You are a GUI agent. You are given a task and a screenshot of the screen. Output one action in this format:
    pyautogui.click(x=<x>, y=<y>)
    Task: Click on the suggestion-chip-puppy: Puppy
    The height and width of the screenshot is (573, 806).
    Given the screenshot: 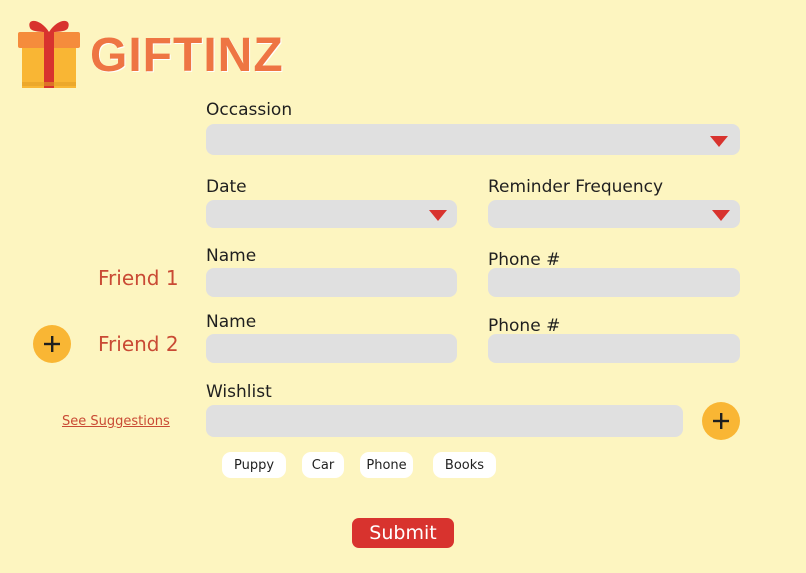 What is the action you would take?
    pyautogui.click(x=254, y=465)
    